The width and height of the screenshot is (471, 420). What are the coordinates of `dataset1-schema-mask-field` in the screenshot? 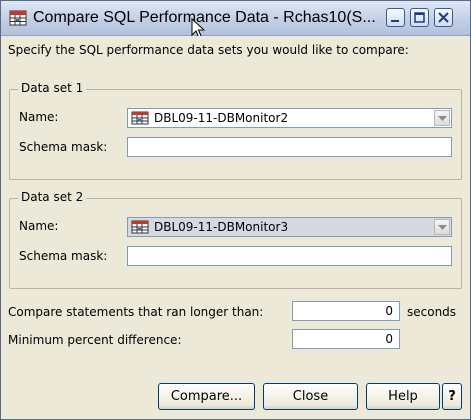 It's located at (289, 147).